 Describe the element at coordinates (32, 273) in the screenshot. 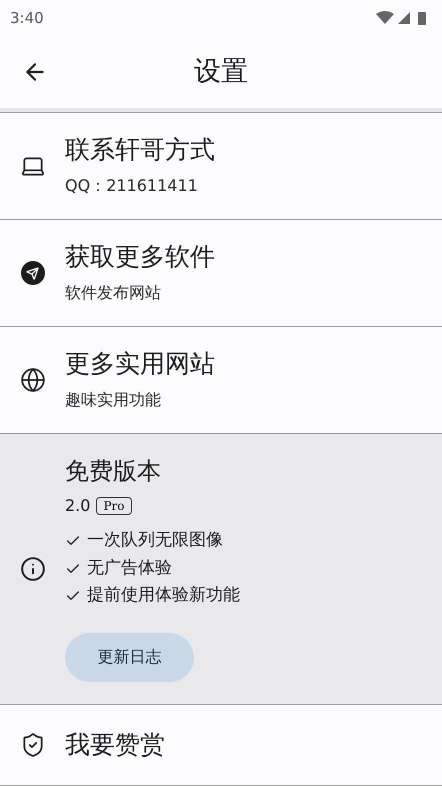

I see `paper-plane-icon` at that location.